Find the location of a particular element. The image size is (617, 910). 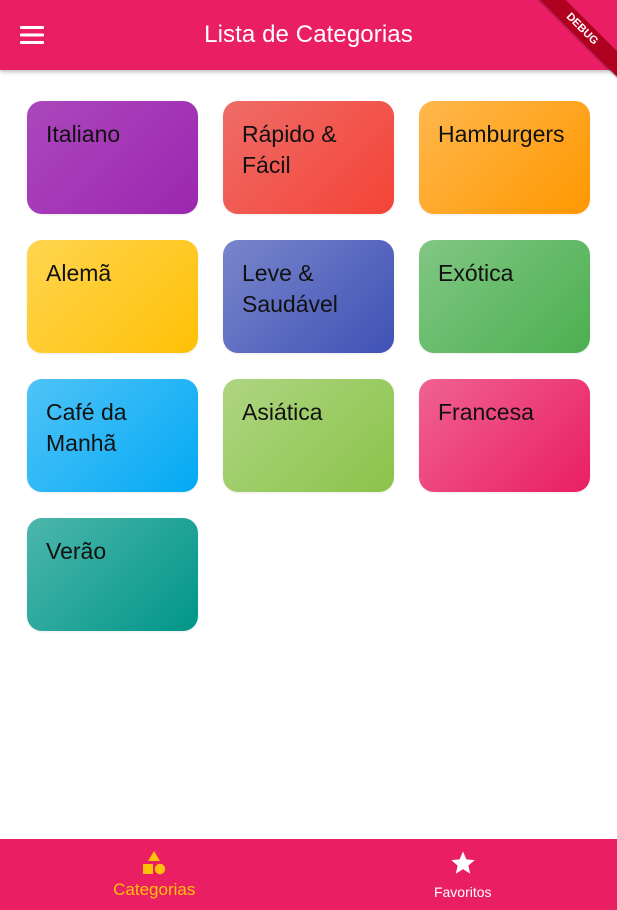

category-tile: Leve & Saudável is located at coordinates (308, 296).